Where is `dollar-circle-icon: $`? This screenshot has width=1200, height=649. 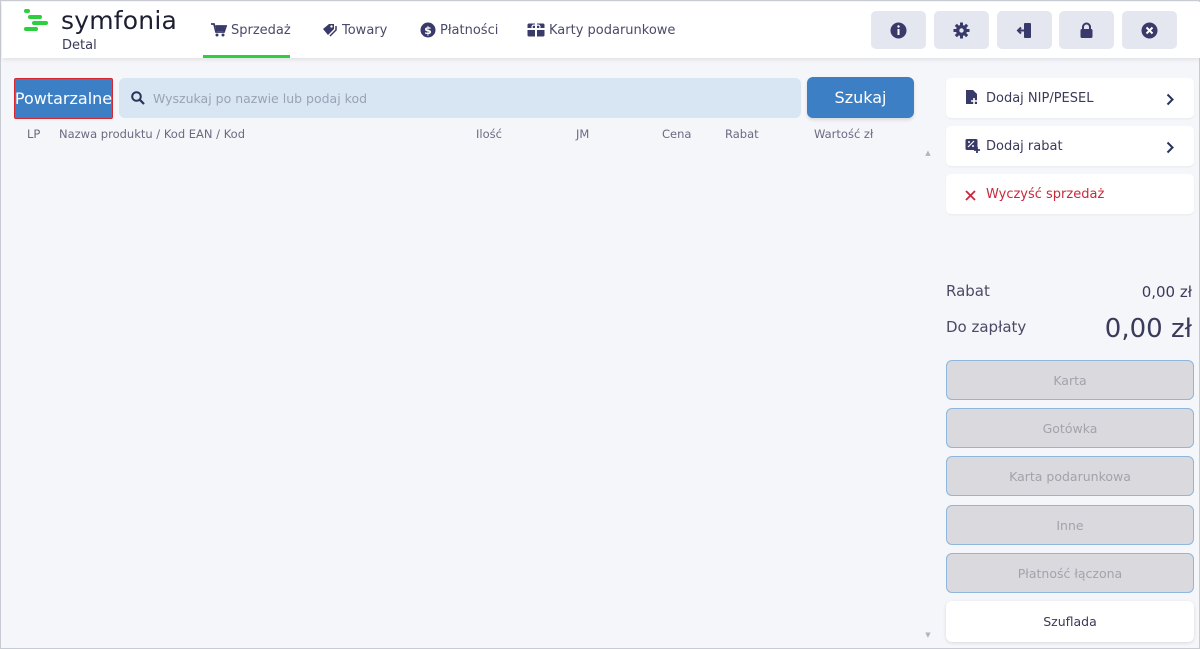
dollar-circle-icon: $ is located at coordinates (428, 30).